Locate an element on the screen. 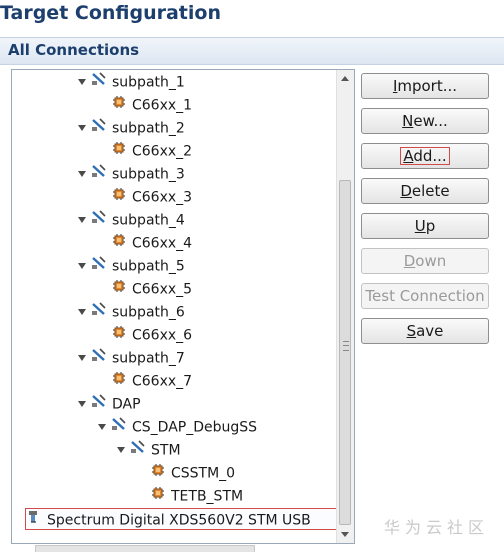 Image resolution: width=504 pixels, height=552 pixels. scrollbar-thumb is located at coordinates (345, 352).